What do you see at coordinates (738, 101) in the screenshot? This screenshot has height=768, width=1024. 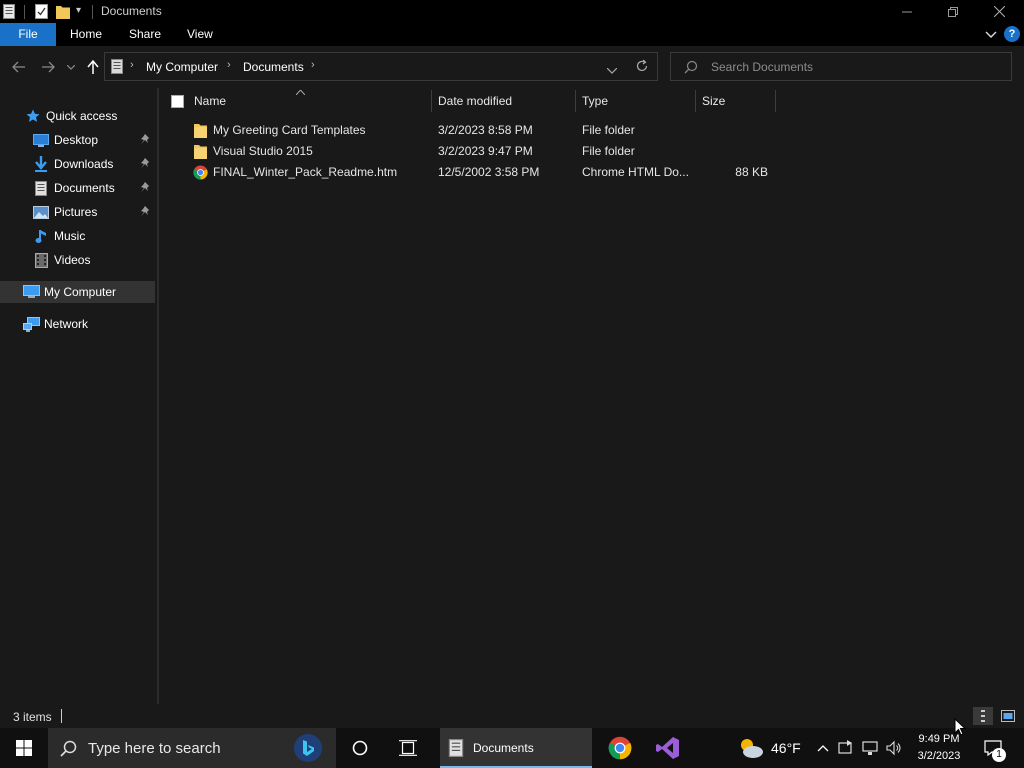 I see `column-header-size: Size` at bounding box center [738, 101].